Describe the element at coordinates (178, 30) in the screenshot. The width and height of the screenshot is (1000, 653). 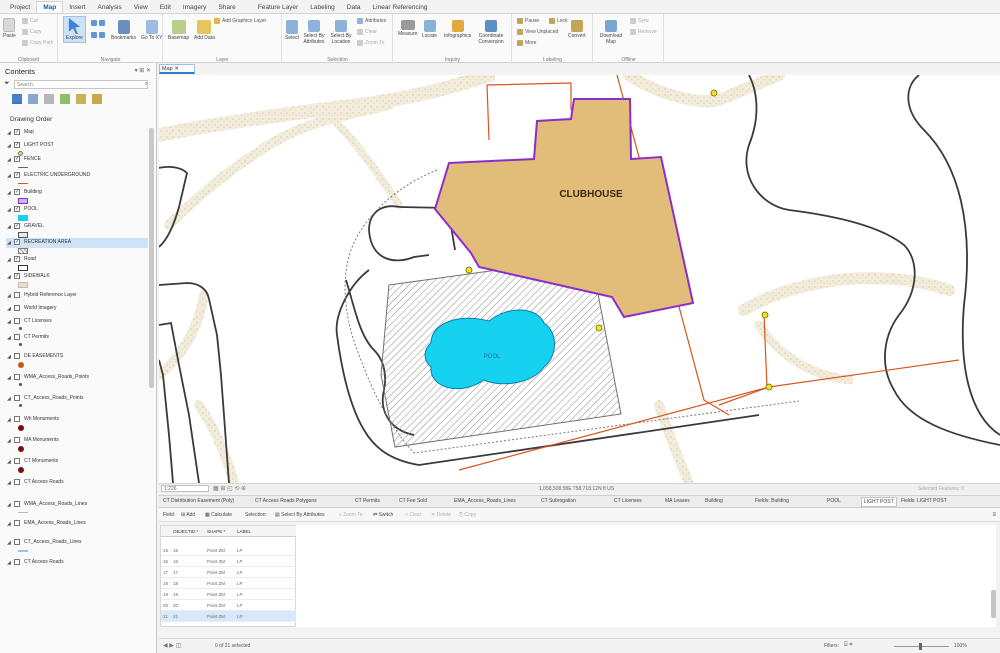
I see `basemap-button: Basemap` at that location.